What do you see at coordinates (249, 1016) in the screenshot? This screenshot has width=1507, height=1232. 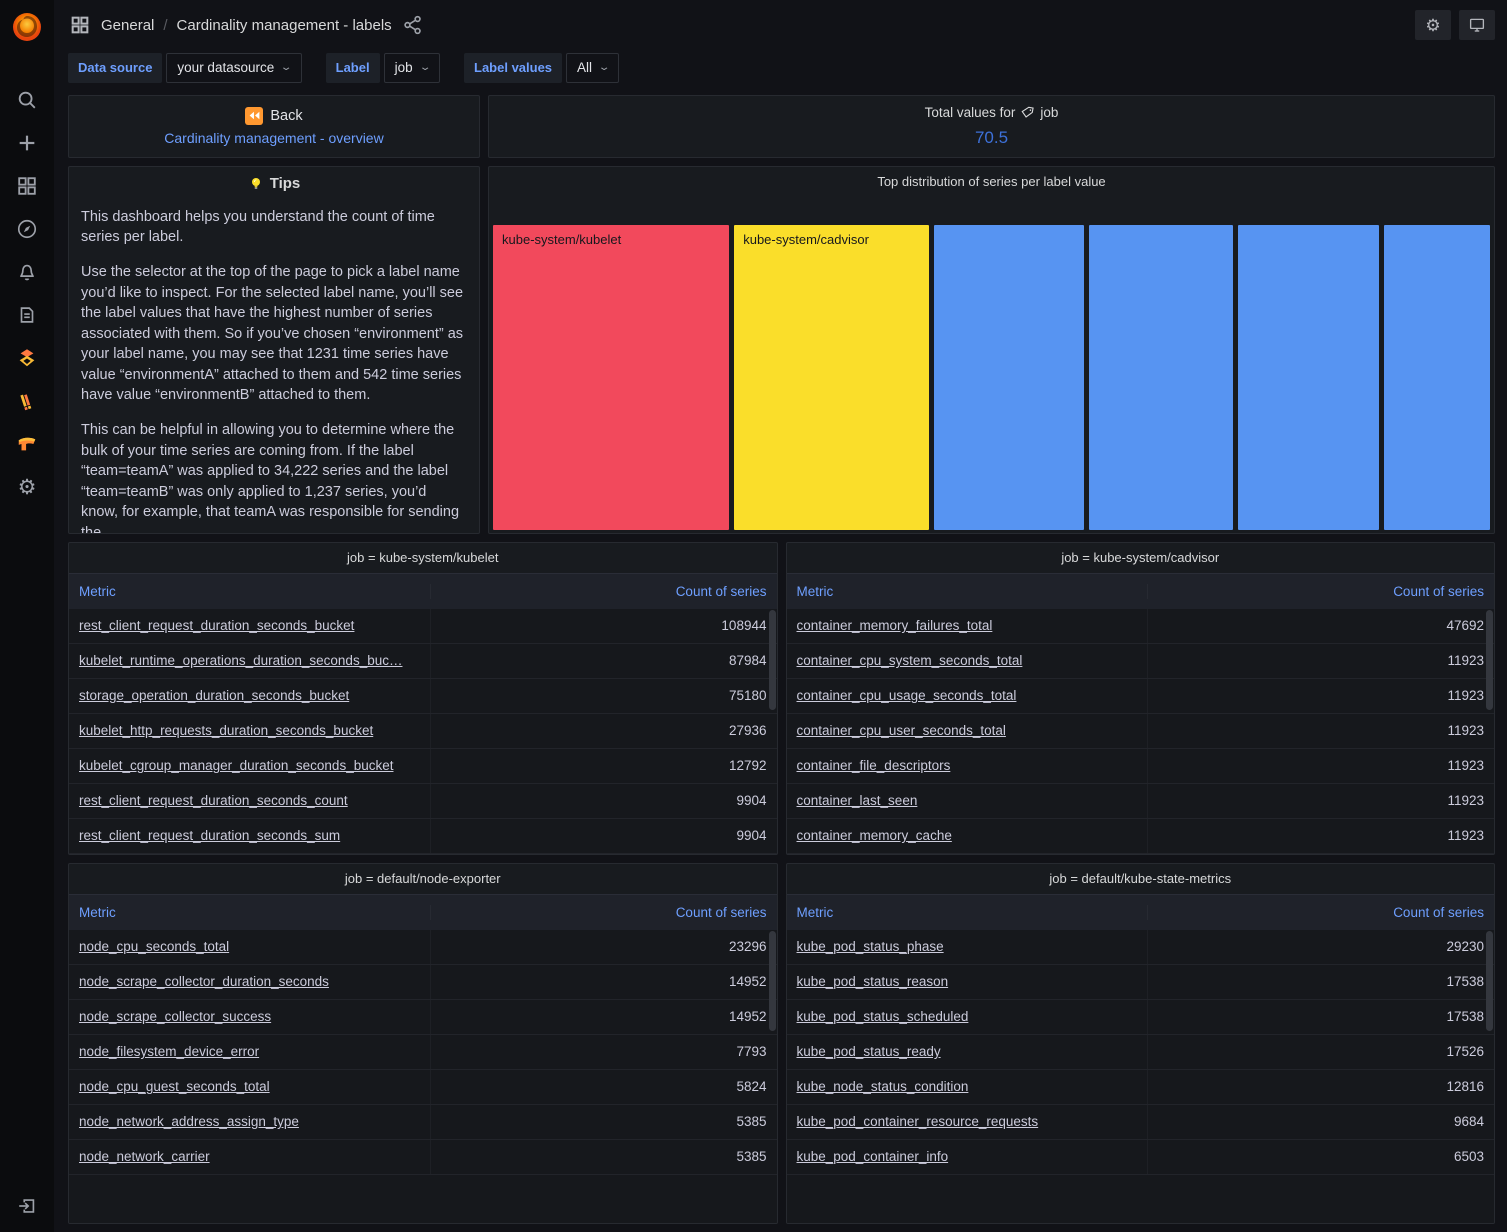 I see `metric-link: node_scrape_collector_success` at bounding box center [249, 1016].